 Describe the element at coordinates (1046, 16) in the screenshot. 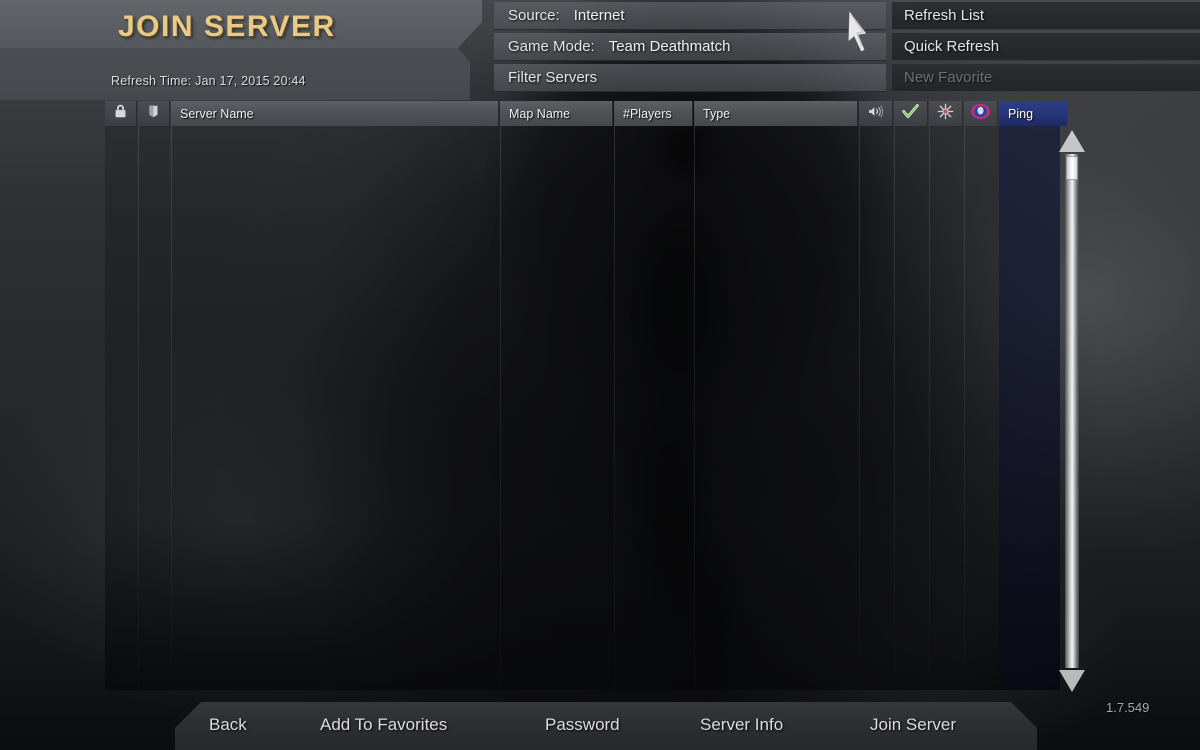

I see `refresh-list-button: Refresh List` at that location.